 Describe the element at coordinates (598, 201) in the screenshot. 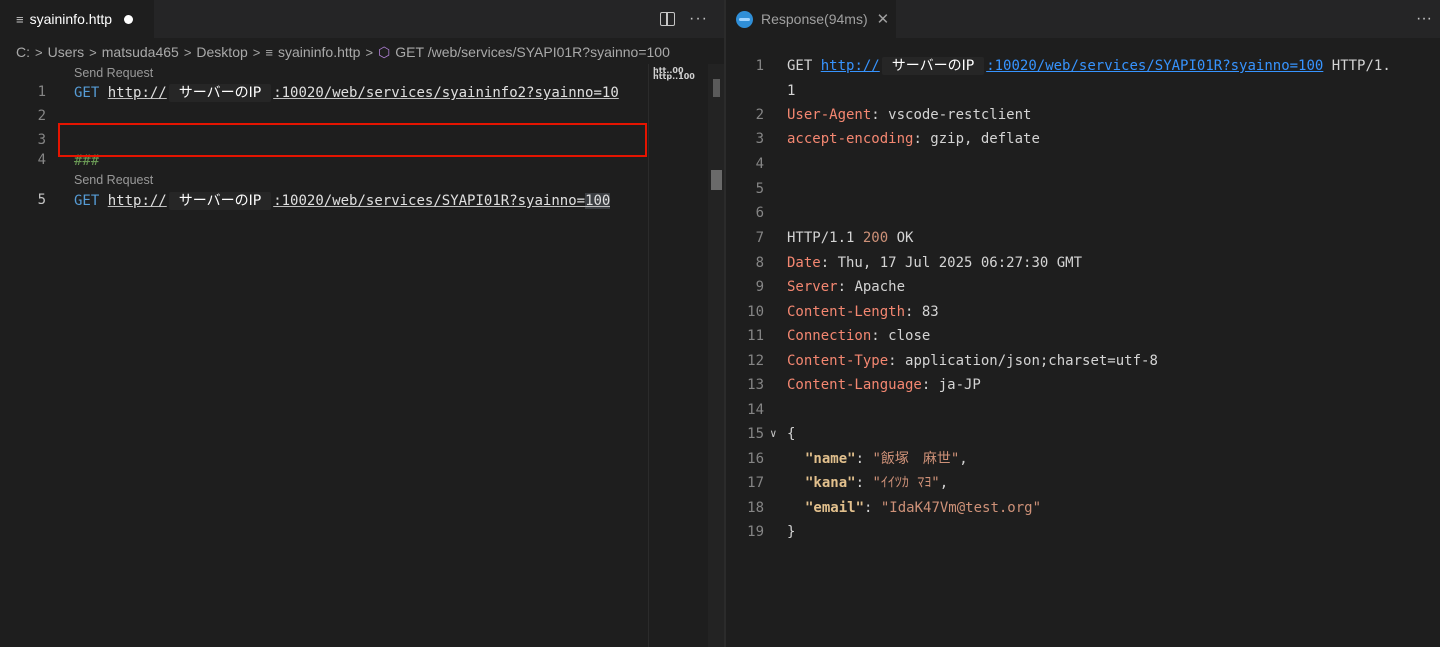

I see `selected-param-value: 100` at that location.